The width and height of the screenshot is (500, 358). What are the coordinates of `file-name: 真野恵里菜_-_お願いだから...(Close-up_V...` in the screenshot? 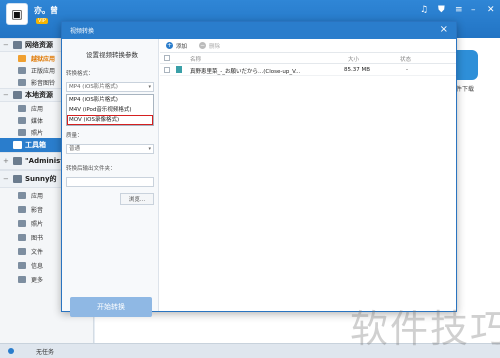 It's located at (245, 72).